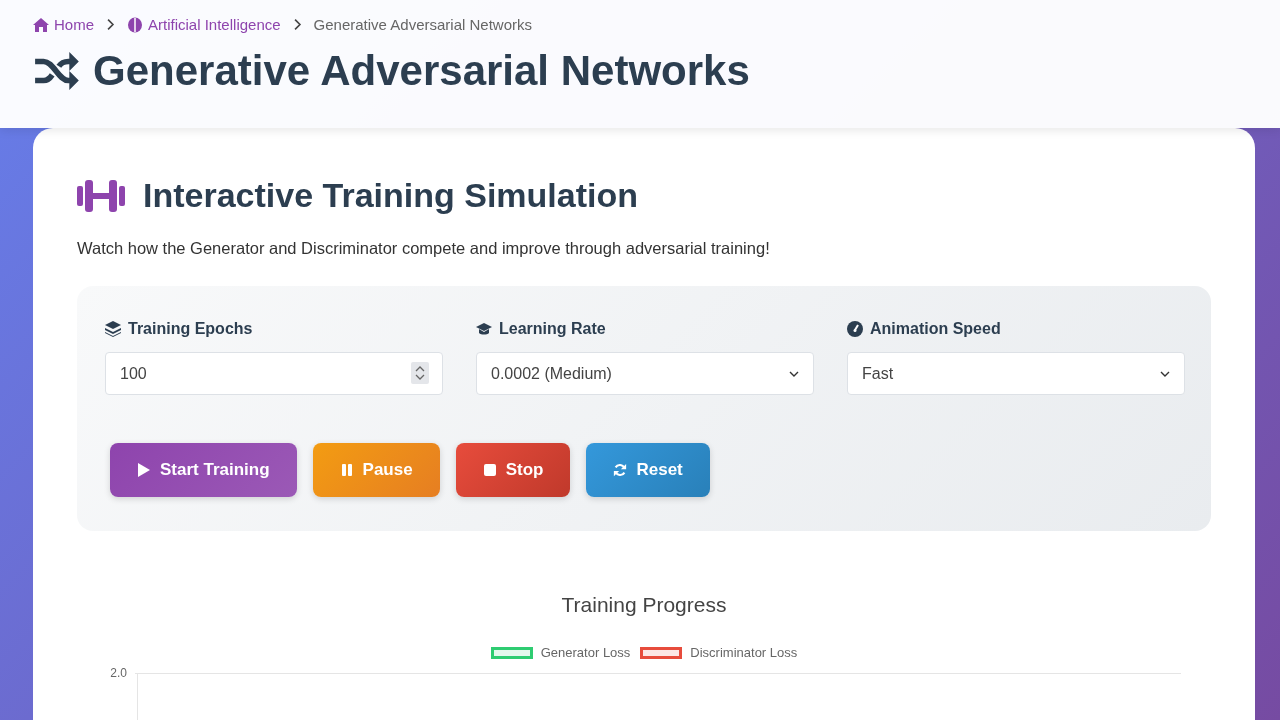  Describe the element at coordinates (144, 470) in the screenshot. I see `play-icon` at that location.